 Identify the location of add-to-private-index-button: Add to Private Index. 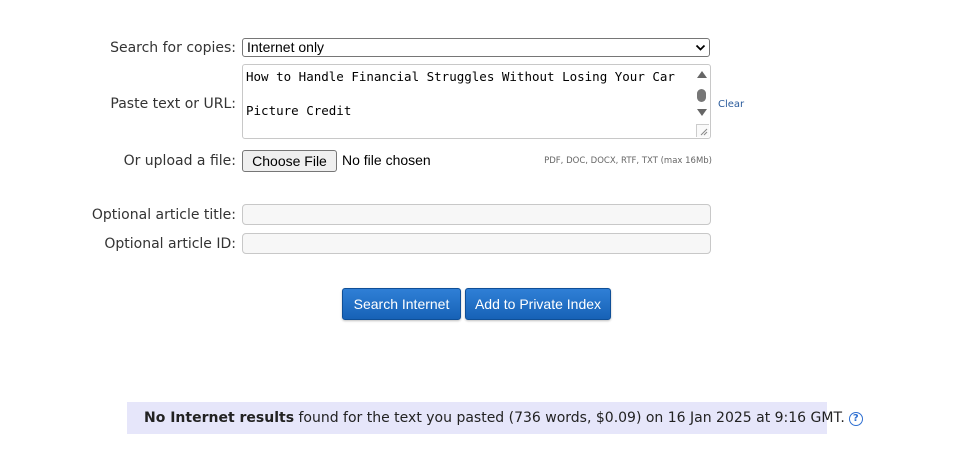
(538, 304).